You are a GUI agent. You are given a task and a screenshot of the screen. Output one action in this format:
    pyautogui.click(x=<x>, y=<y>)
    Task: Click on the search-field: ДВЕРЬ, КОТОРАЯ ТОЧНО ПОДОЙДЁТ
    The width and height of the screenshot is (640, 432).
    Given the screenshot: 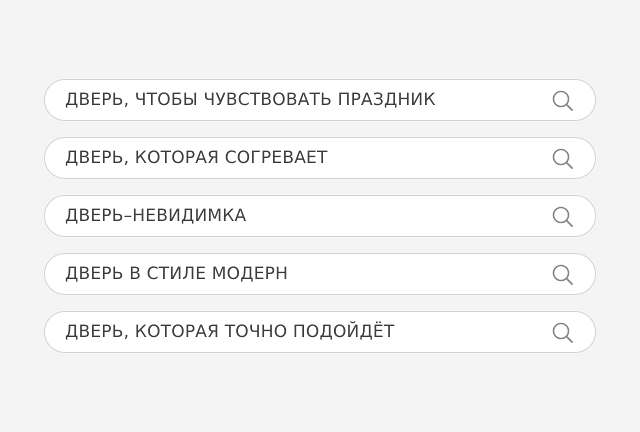 What is the action you would take?
    pyautogui.click(x=320, y=332)
    